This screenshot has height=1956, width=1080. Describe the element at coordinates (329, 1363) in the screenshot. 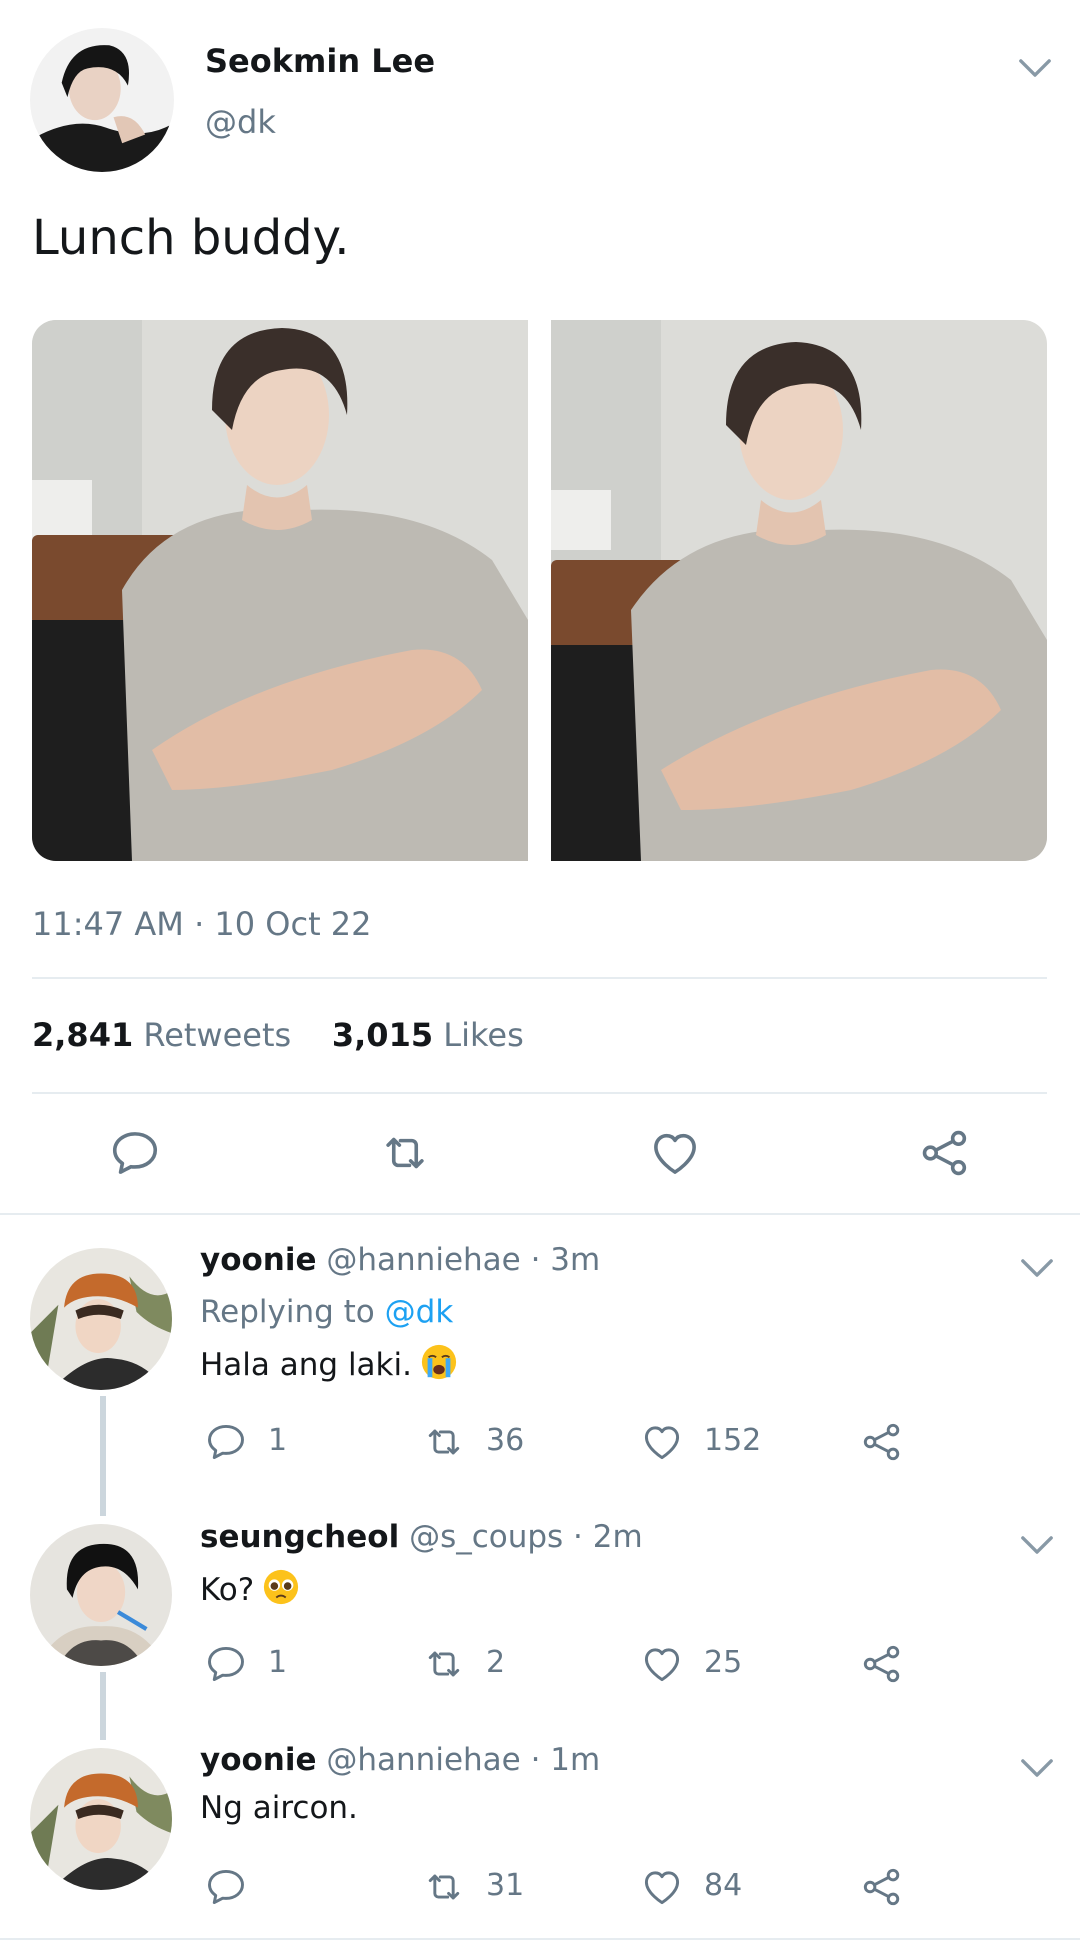

I see `reply-text: Hala ang laki.` at that location.